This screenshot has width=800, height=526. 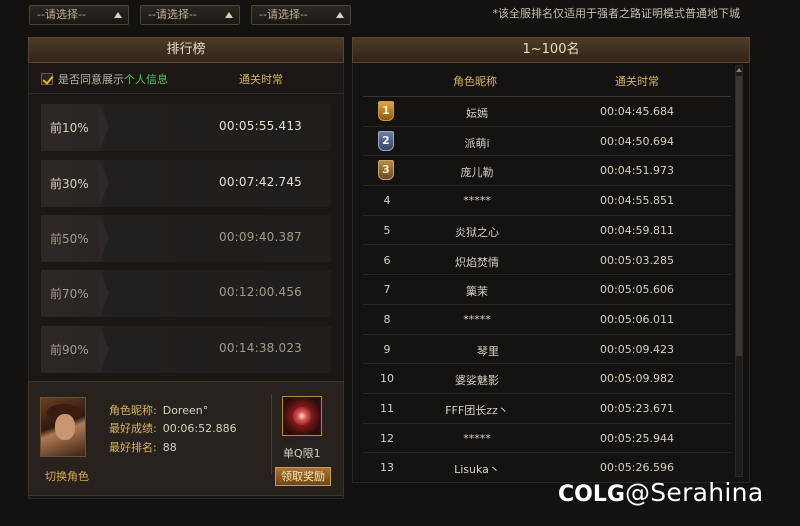 What do you see at coordinates (477, 113) in the screenshot?
I see `player-name: 妘嫣` at bounding box center [477, 113].